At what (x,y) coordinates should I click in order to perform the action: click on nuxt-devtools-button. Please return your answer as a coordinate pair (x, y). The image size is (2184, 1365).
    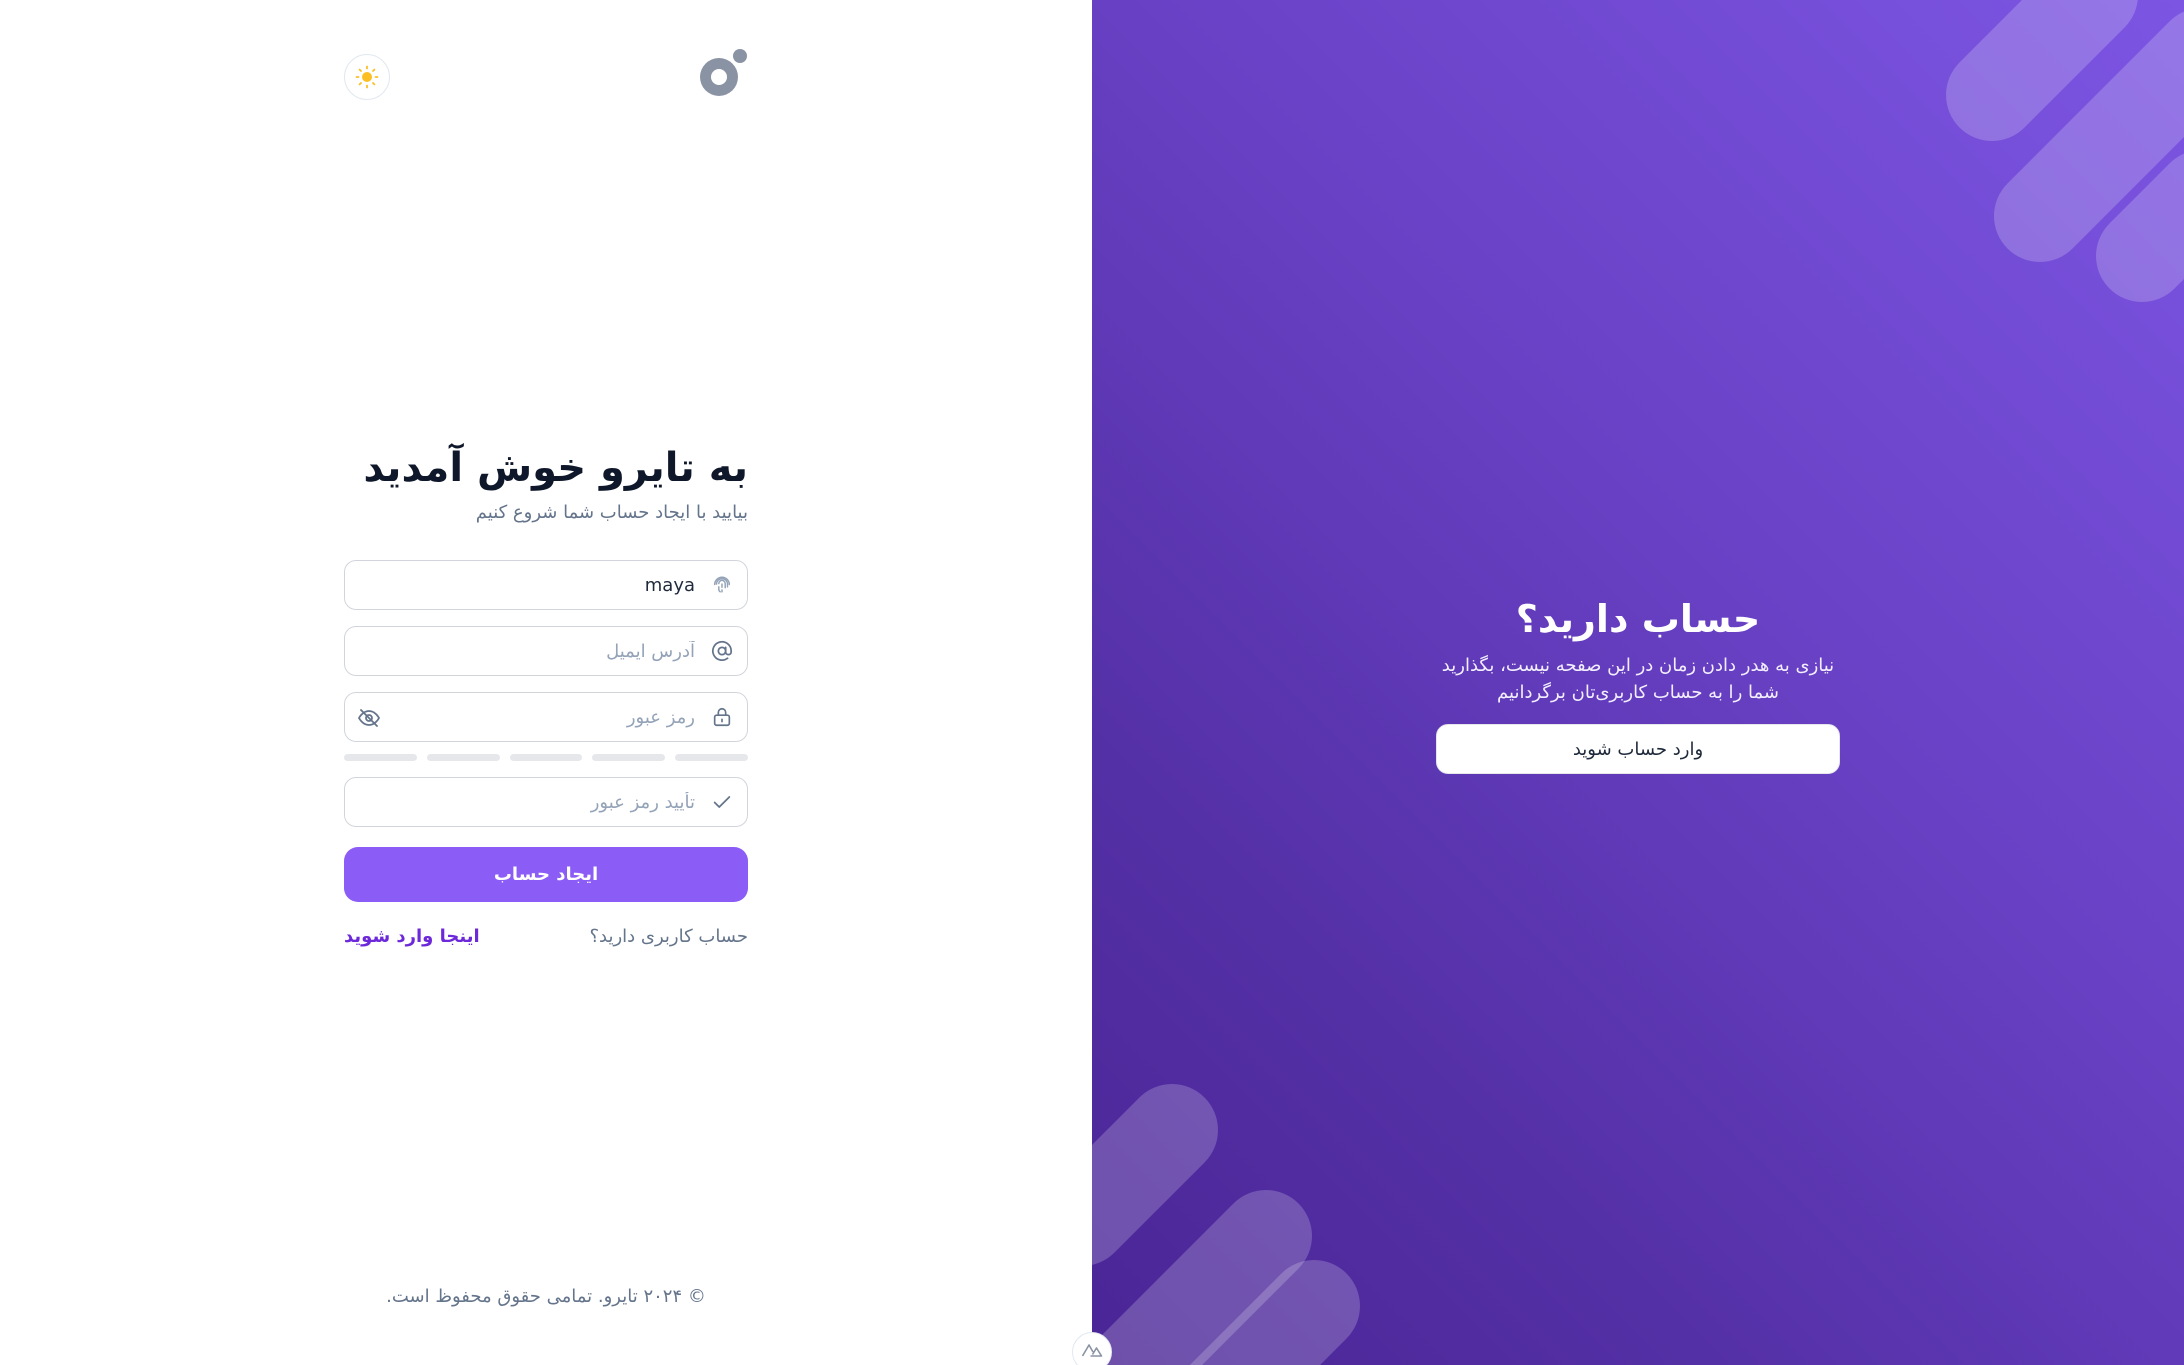
    Looking at the image, I should click on (1092, 1348).